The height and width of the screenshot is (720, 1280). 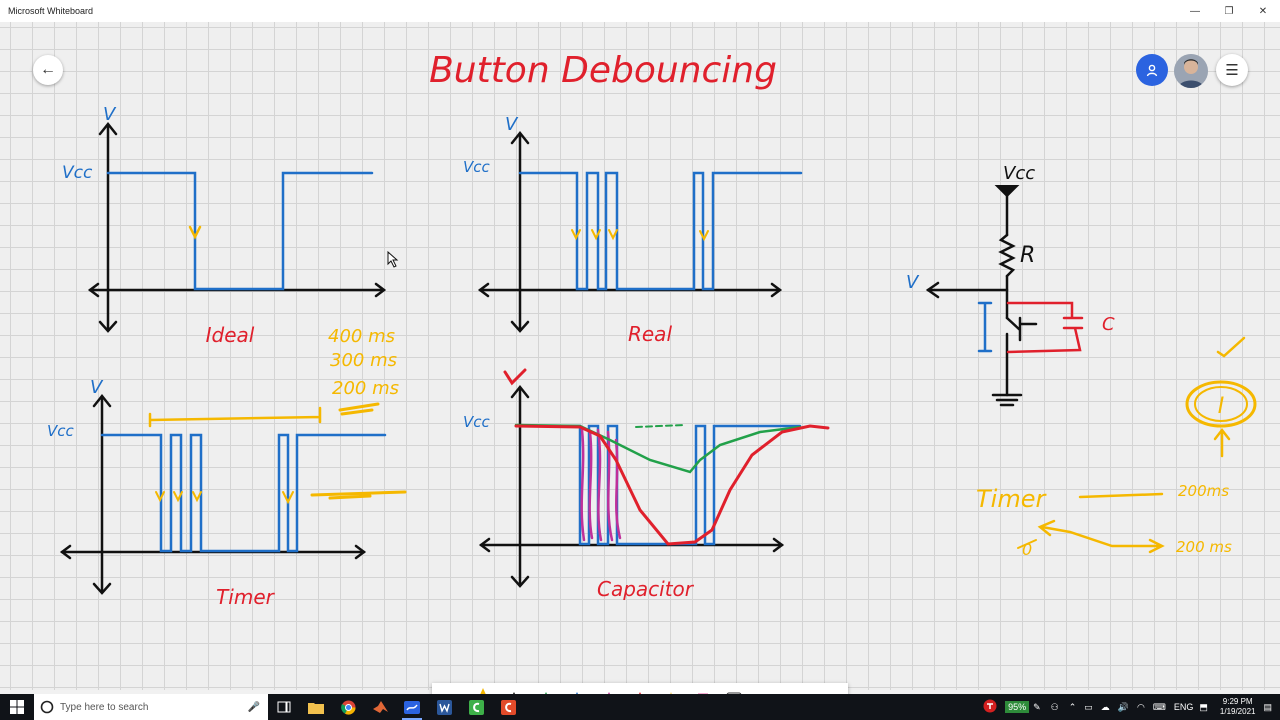 What do you see at coordinates (151, 707) in the screenshot?
I see `taskbar-search: Type here to search 🎤` at bounding box center [151, 707].